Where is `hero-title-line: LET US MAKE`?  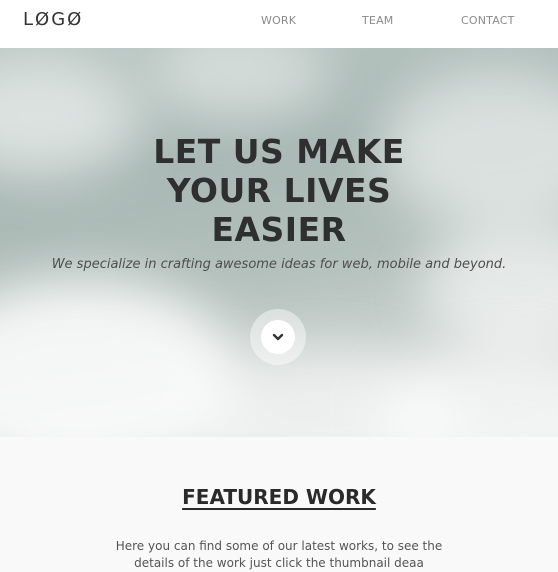
hero-title-line: LET US MAKE is located at coordinates (279, 151).